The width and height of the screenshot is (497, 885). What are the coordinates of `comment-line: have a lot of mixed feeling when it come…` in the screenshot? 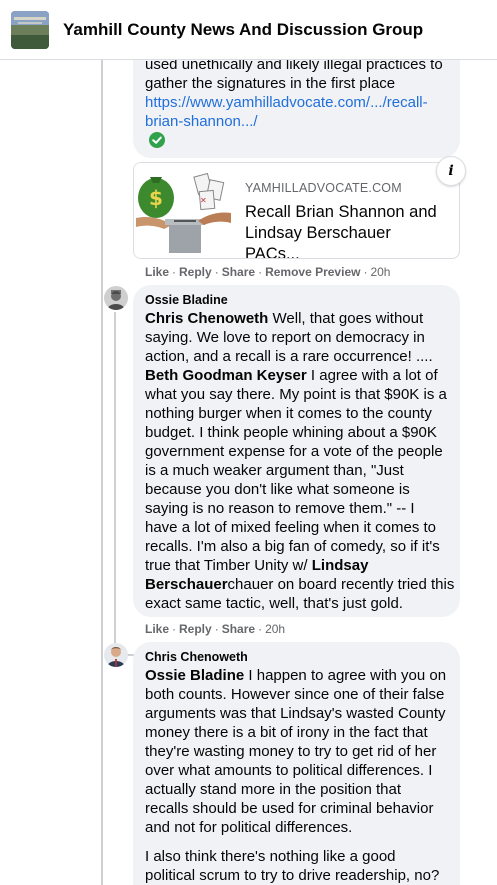 It's located at (290, 527).